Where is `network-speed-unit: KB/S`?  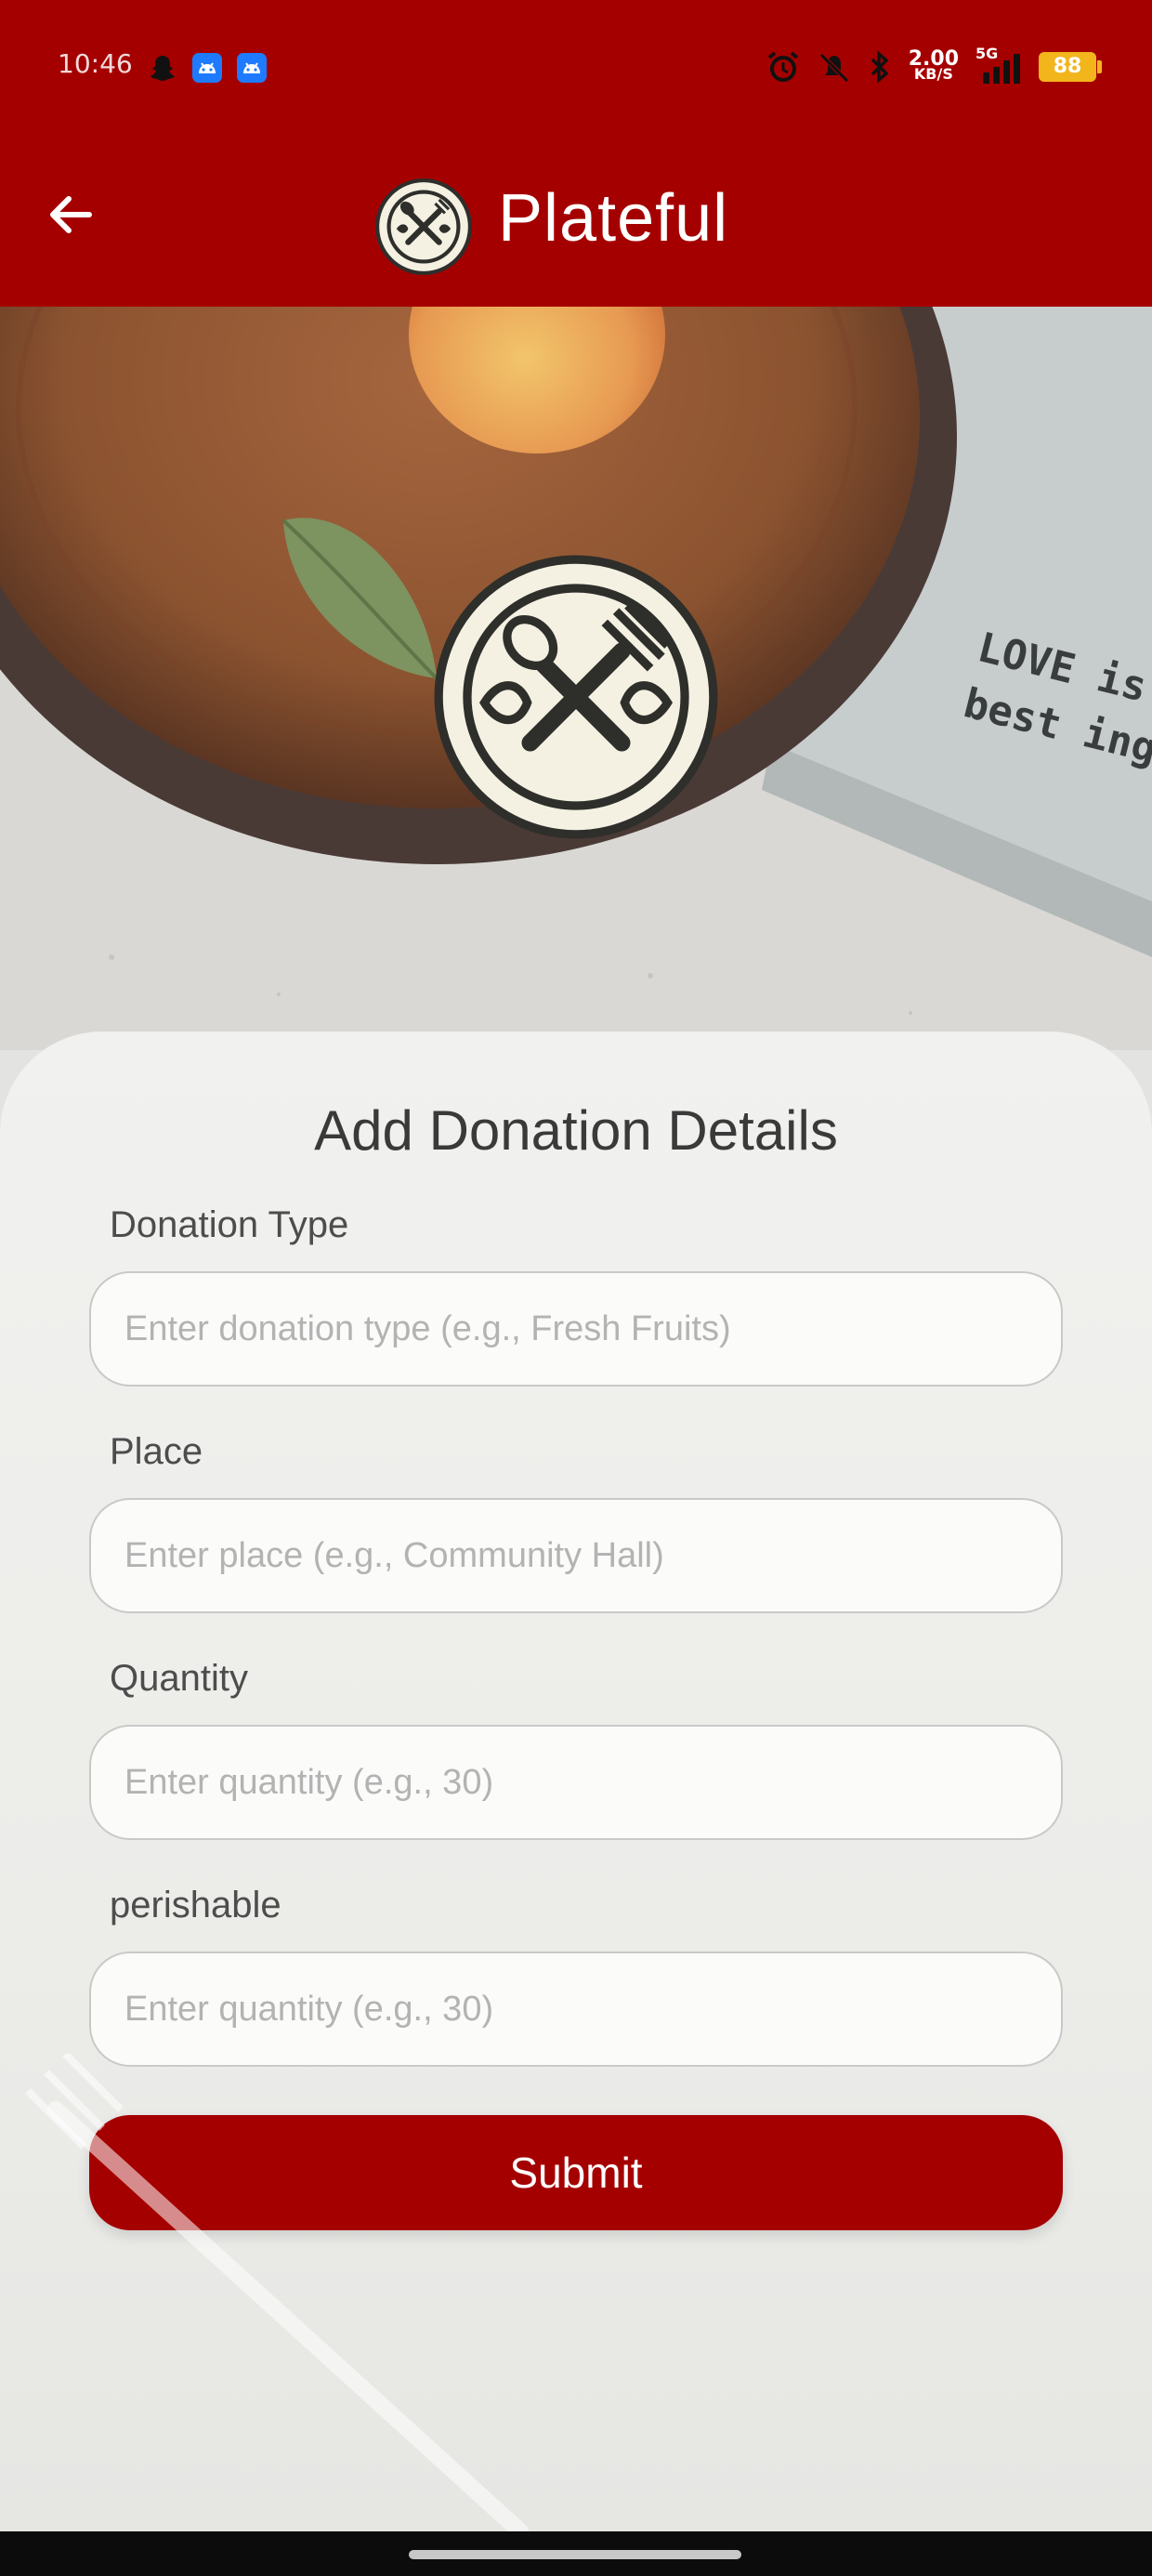
network-speed-unit: KB/S is located at coordinates (933, 74).